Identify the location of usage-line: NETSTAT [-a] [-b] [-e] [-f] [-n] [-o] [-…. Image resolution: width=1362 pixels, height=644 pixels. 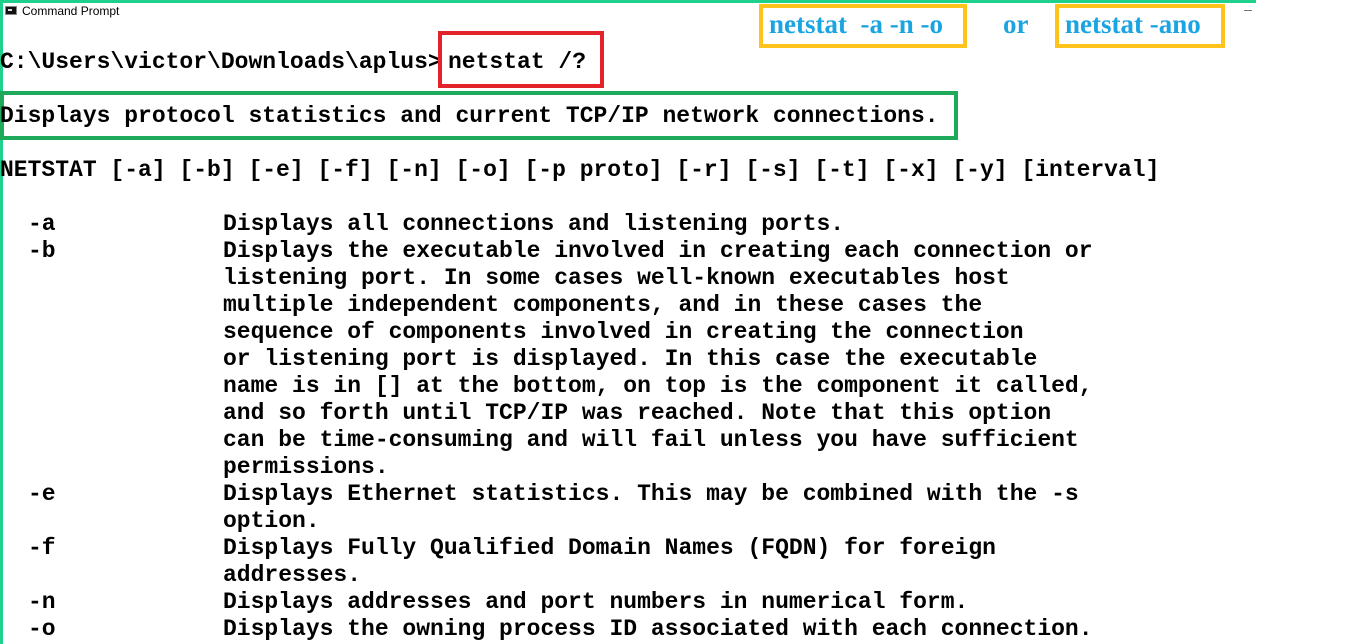
(580, 170).